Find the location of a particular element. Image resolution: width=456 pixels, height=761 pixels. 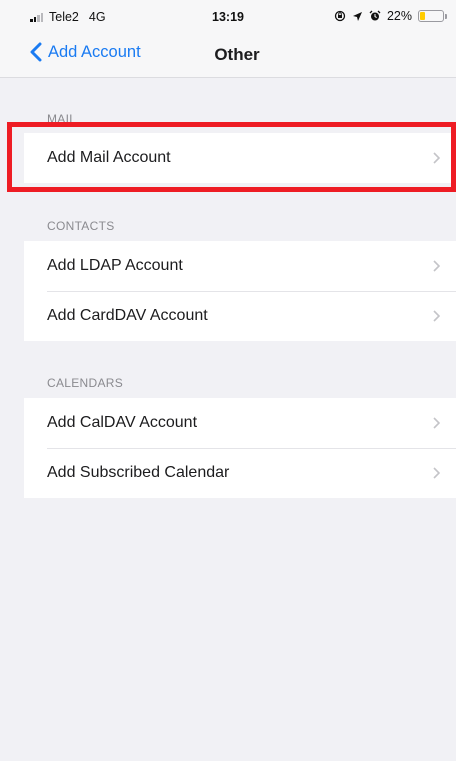

battery-fill is located at coordinates (422, 16).